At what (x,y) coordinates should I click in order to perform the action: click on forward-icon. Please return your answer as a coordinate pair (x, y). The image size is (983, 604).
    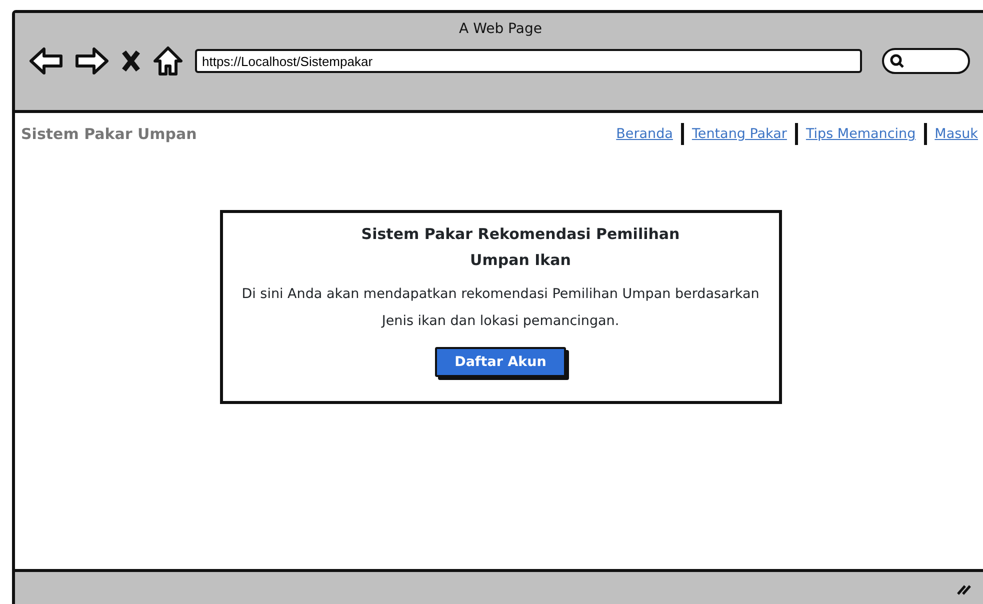
    Looking at the image, I should click on (92, 61).